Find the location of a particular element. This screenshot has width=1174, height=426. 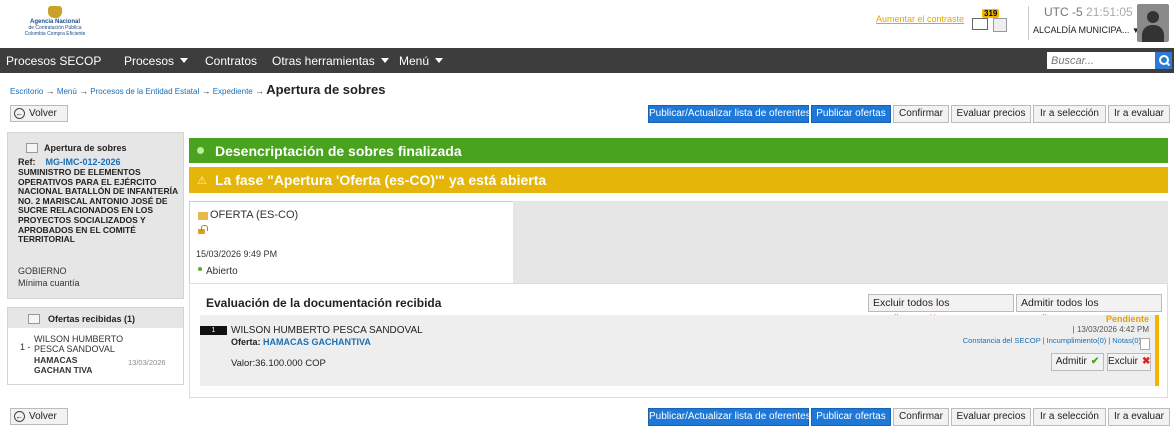

publish-bidders-list-button-bottom: Publicar/Actualizar lista de oferentes is located at coordinates (729, 417).